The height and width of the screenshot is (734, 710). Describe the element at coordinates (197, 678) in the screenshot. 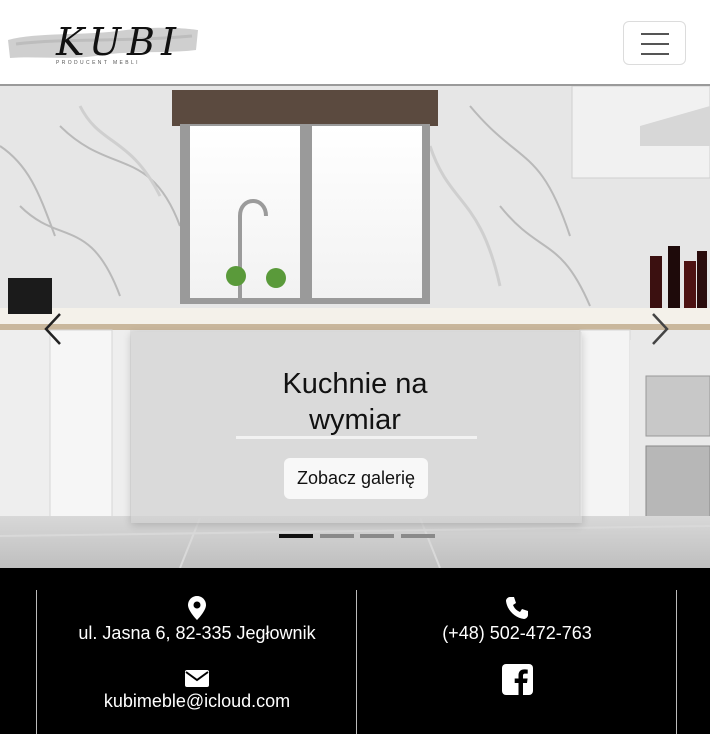

I see `envelope-icon` at that location.